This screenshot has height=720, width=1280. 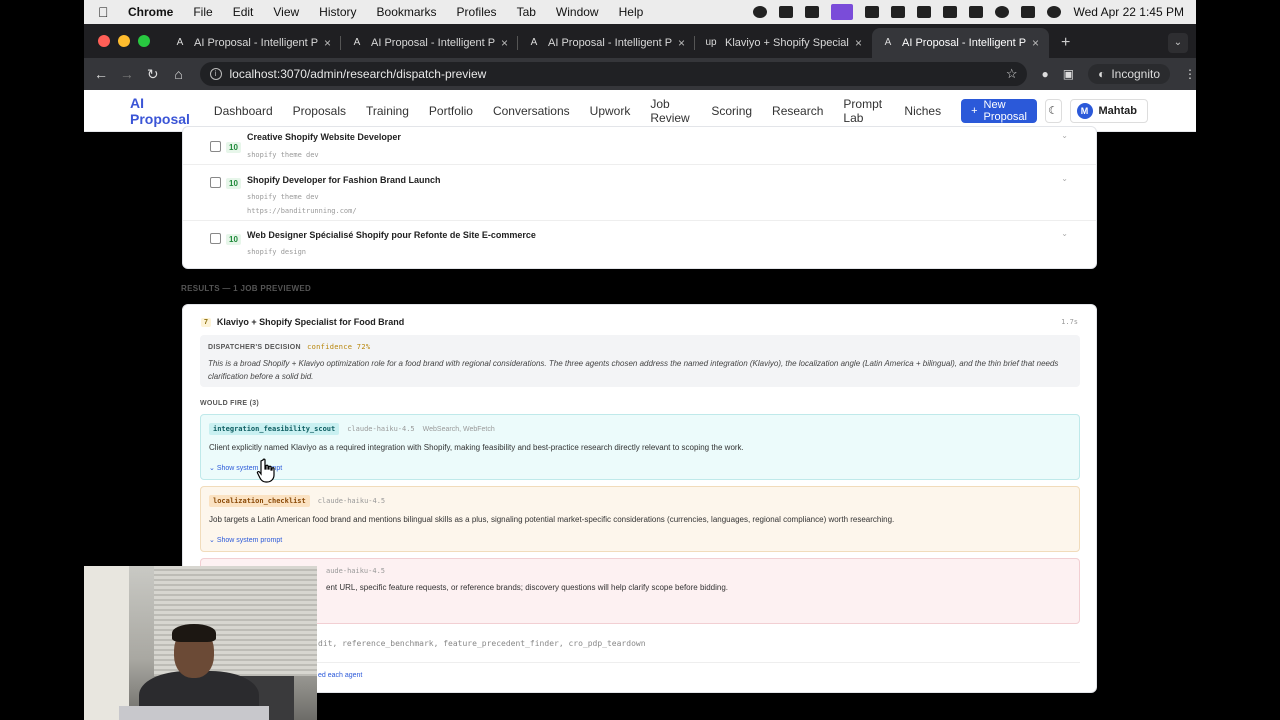 What do you see at coordinates (888, 42) in the screenshot?
I see `tab-favicon-icon: A` at bounding box center [888, 42].